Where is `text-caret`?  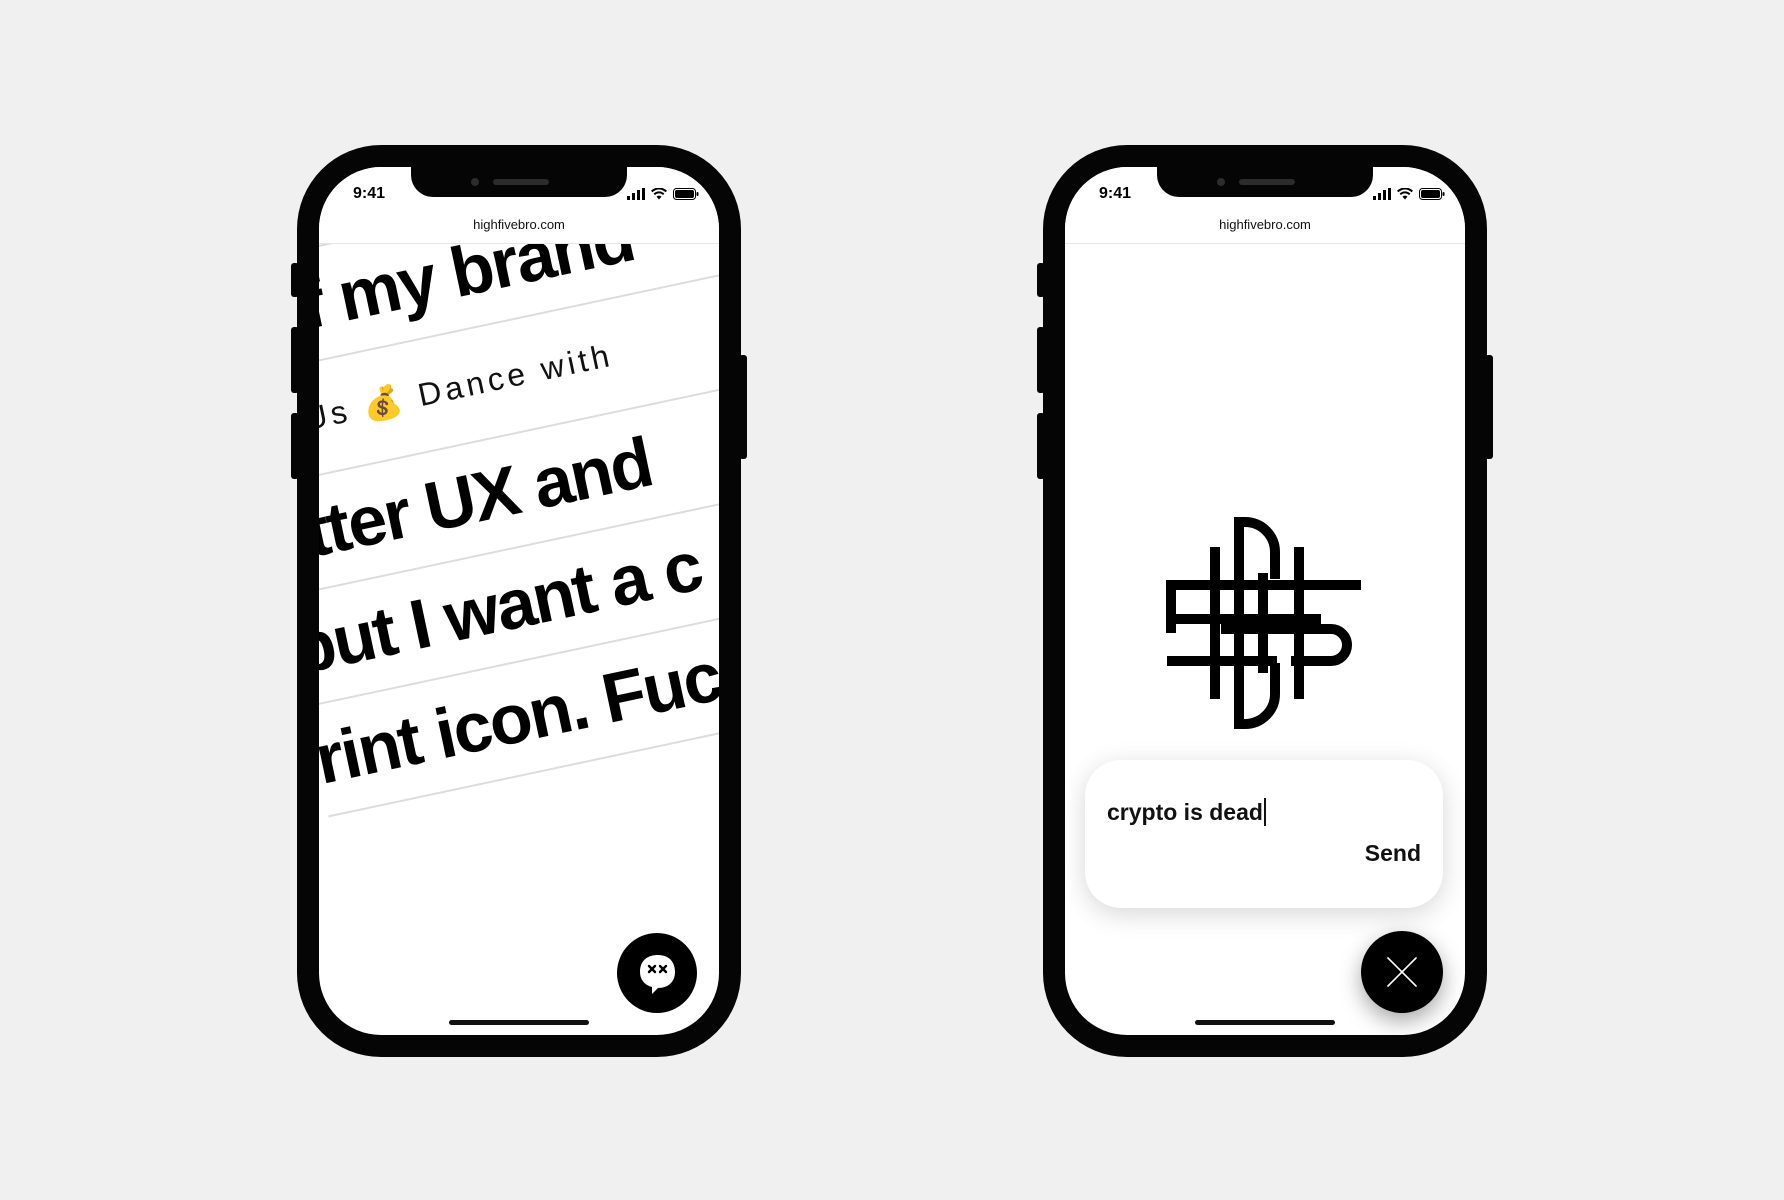
text-caret is located at coordinates (1264, 812).